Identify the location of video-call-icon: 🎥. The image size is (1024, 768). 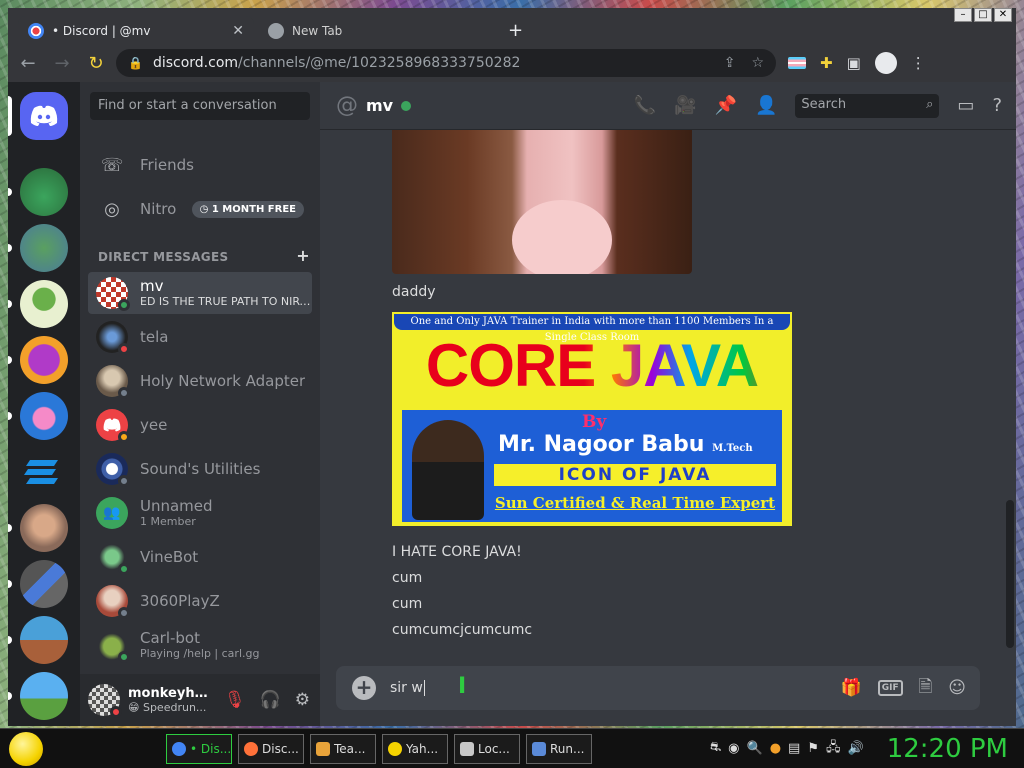
(685, 105).